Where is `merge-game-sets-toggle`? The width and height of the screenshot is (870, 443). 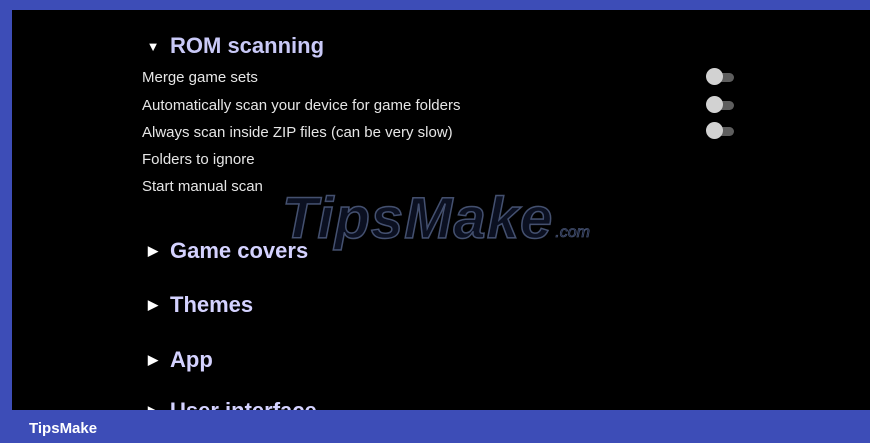
merge-game-sets-toggle is located at coordinates (721, 77).